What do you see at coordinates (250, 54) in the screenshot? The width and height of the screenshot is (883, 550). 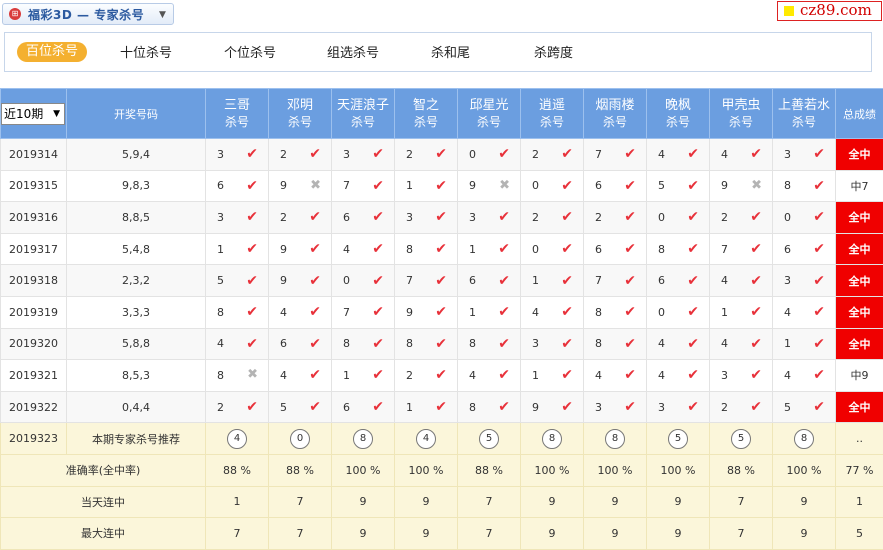 I see `tab-units-kill: 个位杀号` at bounding box center [250, 54].